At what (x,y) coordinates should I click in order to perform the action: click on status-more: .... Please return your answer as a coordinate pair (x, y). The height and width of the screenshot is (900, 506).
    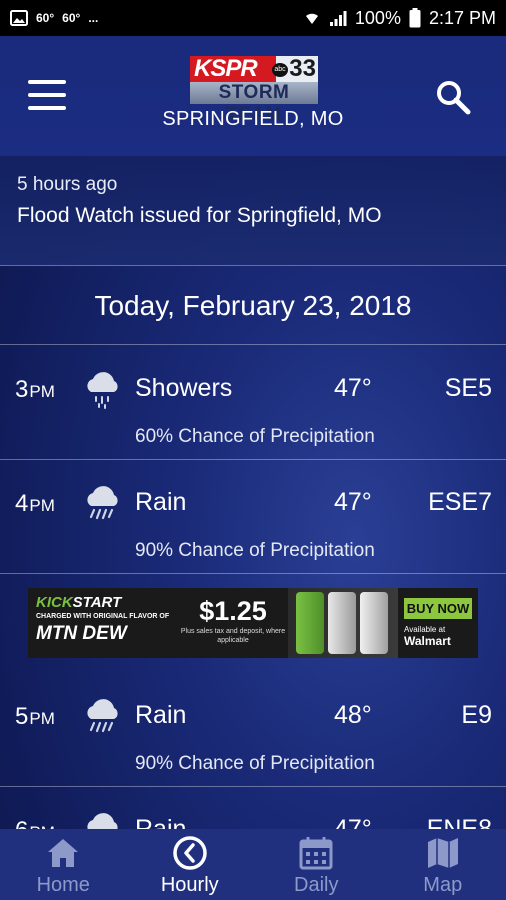
    Looking at the image, I should click on (93, 18).